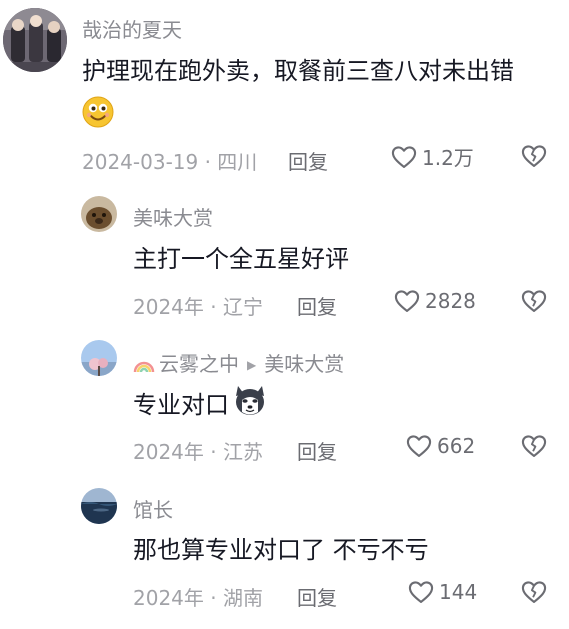 This screenshot has width=569, height=629. I want to click on like-button: 144, so click(442, 592).